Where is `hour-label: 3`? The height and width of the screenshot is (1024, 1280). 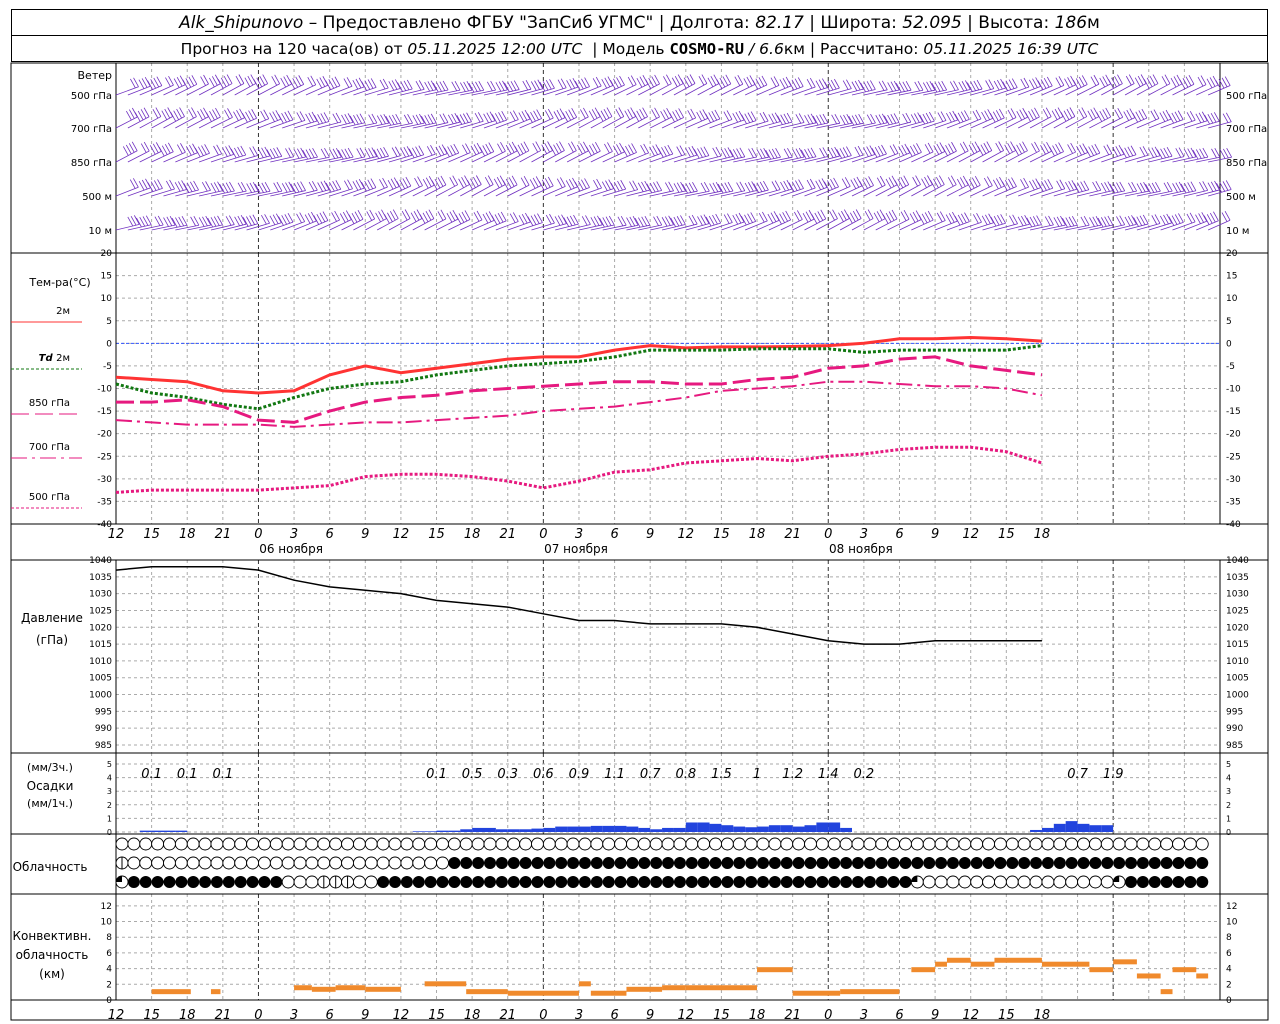
hour-label: 3 is located at coordinates (294, 534).